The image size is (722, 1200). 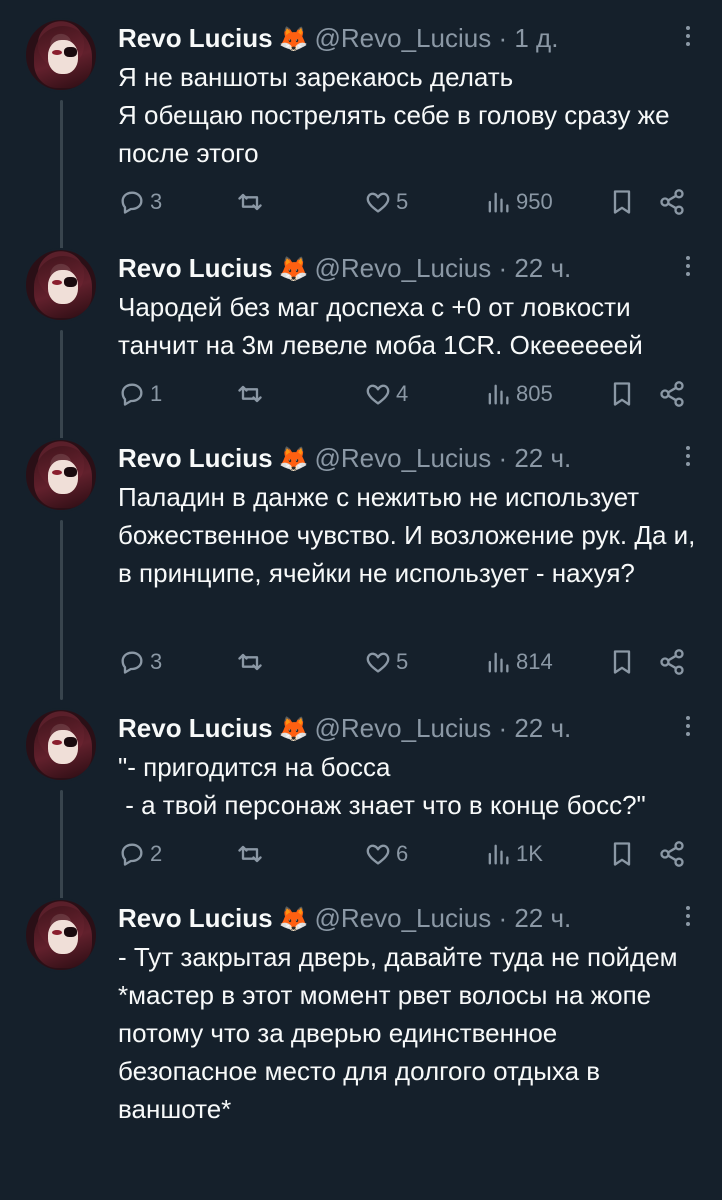 I want to click on view-count: 1K, so click(x=529, y=853).